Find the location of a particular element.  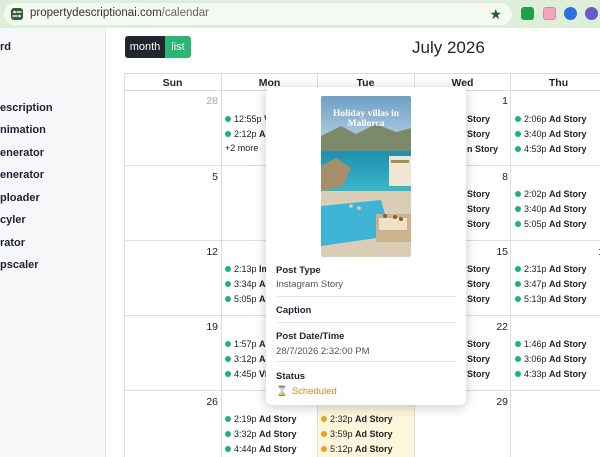

hourglass-icon: ⌛ is located at coordinates (282, 391).